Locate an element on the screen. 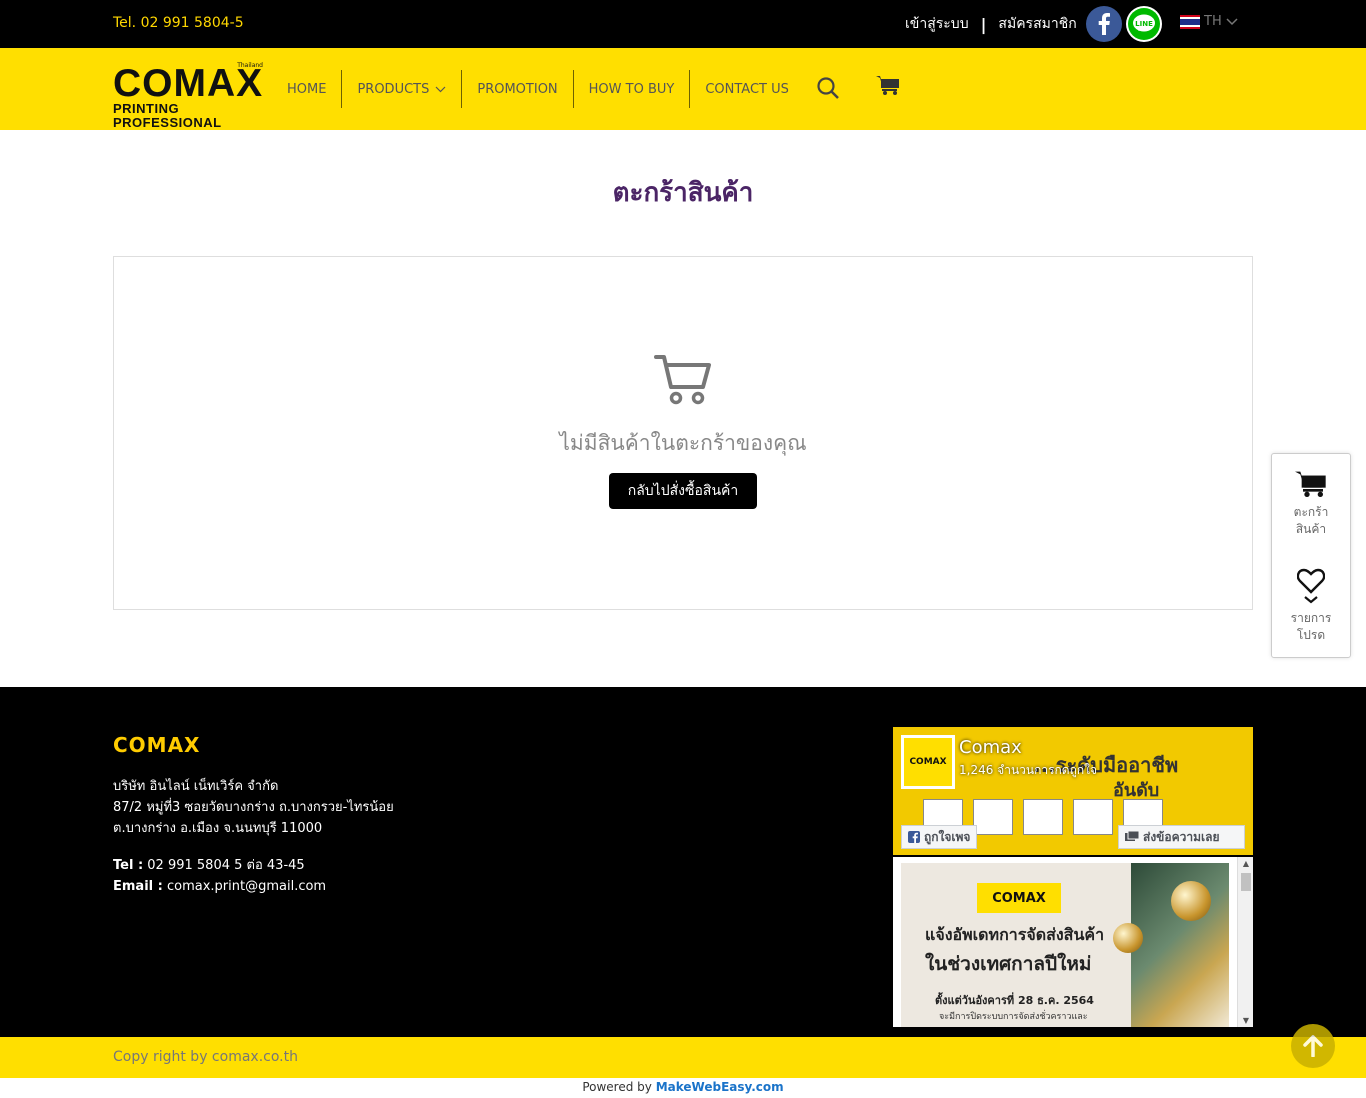 Image resolution: width=1366 pixels, height=1098 pixels. logo-brand: COMAX is located at coordinates (188, 83).